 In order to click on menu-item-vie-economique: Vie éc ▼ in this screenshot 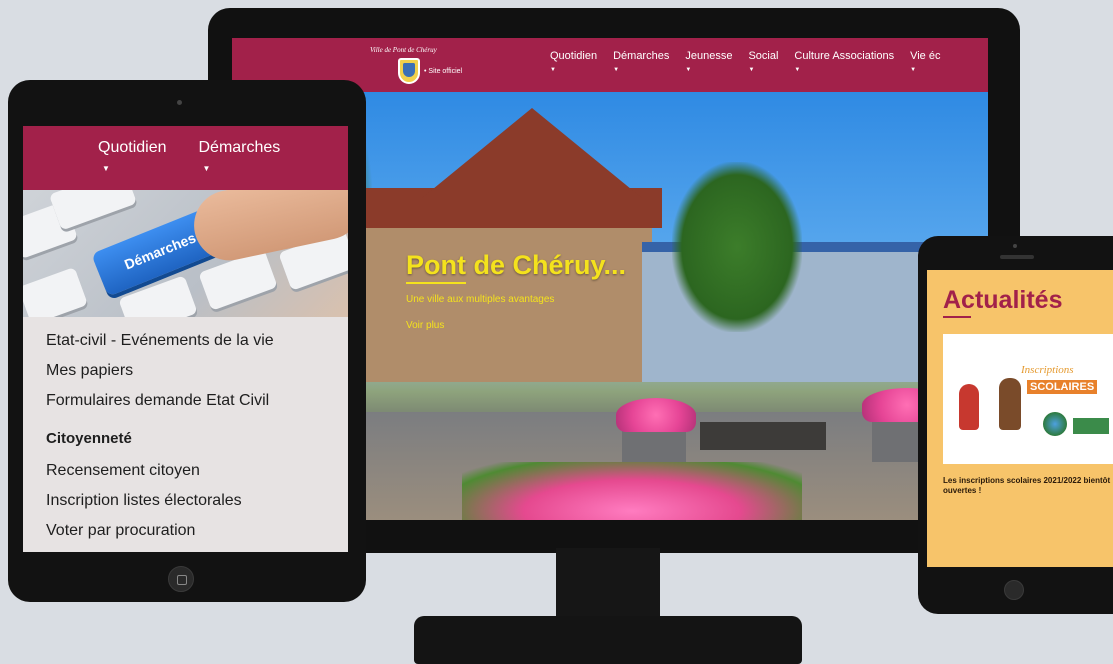, I will do `click(925, 61)`.